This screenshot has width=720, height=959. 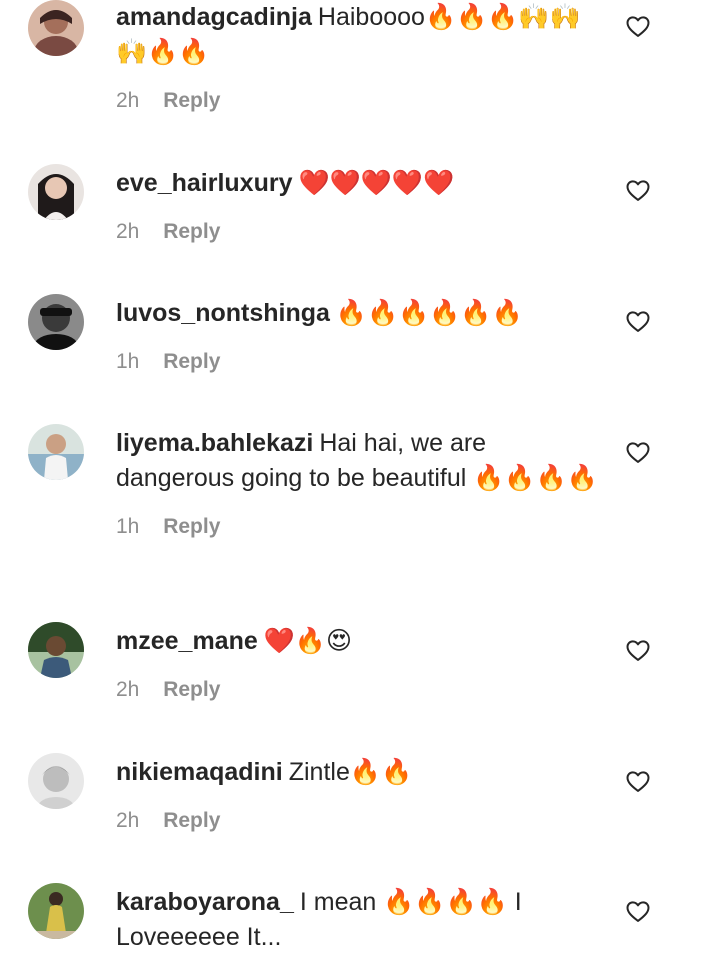 What do you see at coordinates (361, 641) in the screenshot?
I see `comment-text: mzee_mane ❤️🔥😍` at bounding box center [361, 641].